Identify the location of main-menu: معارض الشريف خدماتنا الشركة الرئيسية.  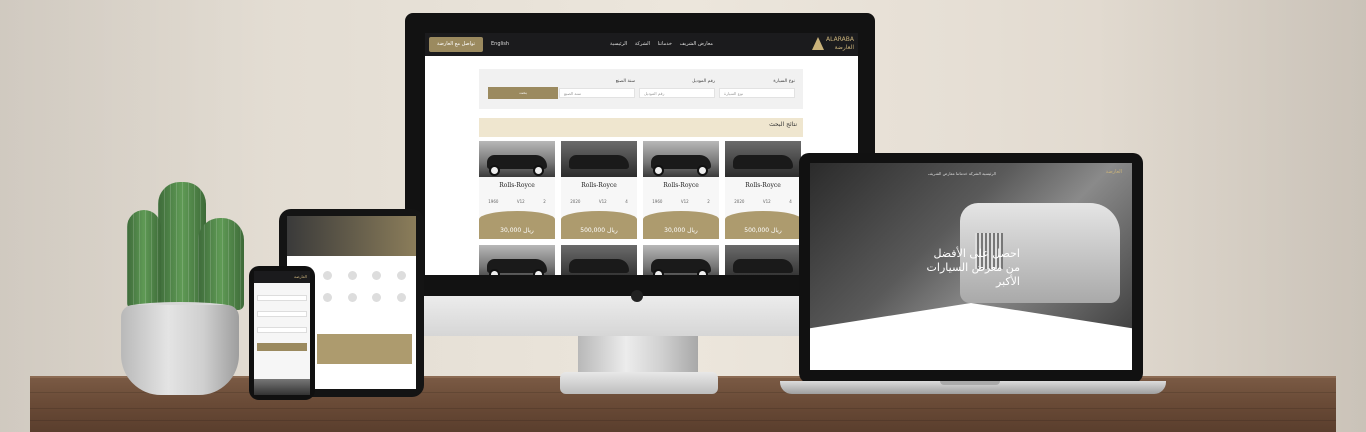
(664, 44).